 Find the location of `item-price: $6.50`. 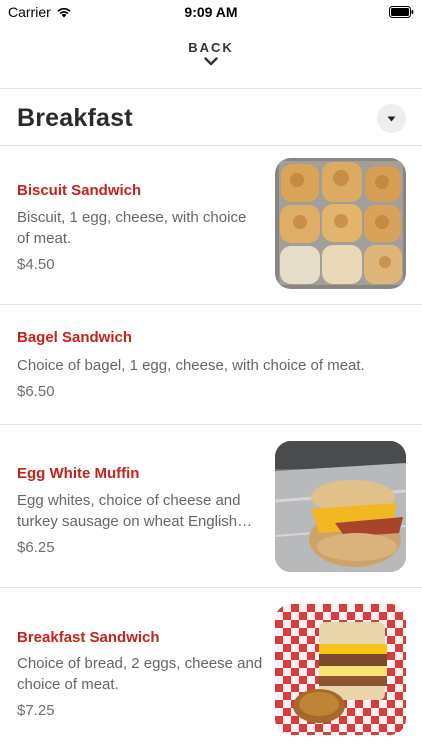

item-price: $6.50 is located at coordinates (36, 391).